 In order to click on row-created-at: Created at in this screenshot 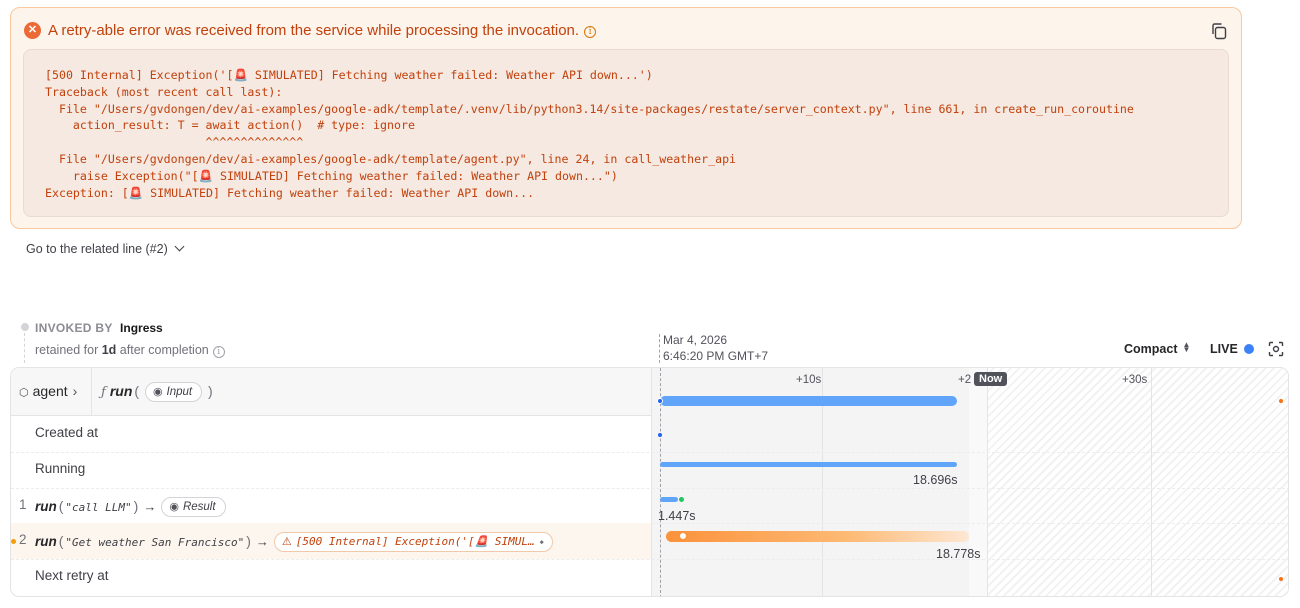, I will do `click(331, 434)`.